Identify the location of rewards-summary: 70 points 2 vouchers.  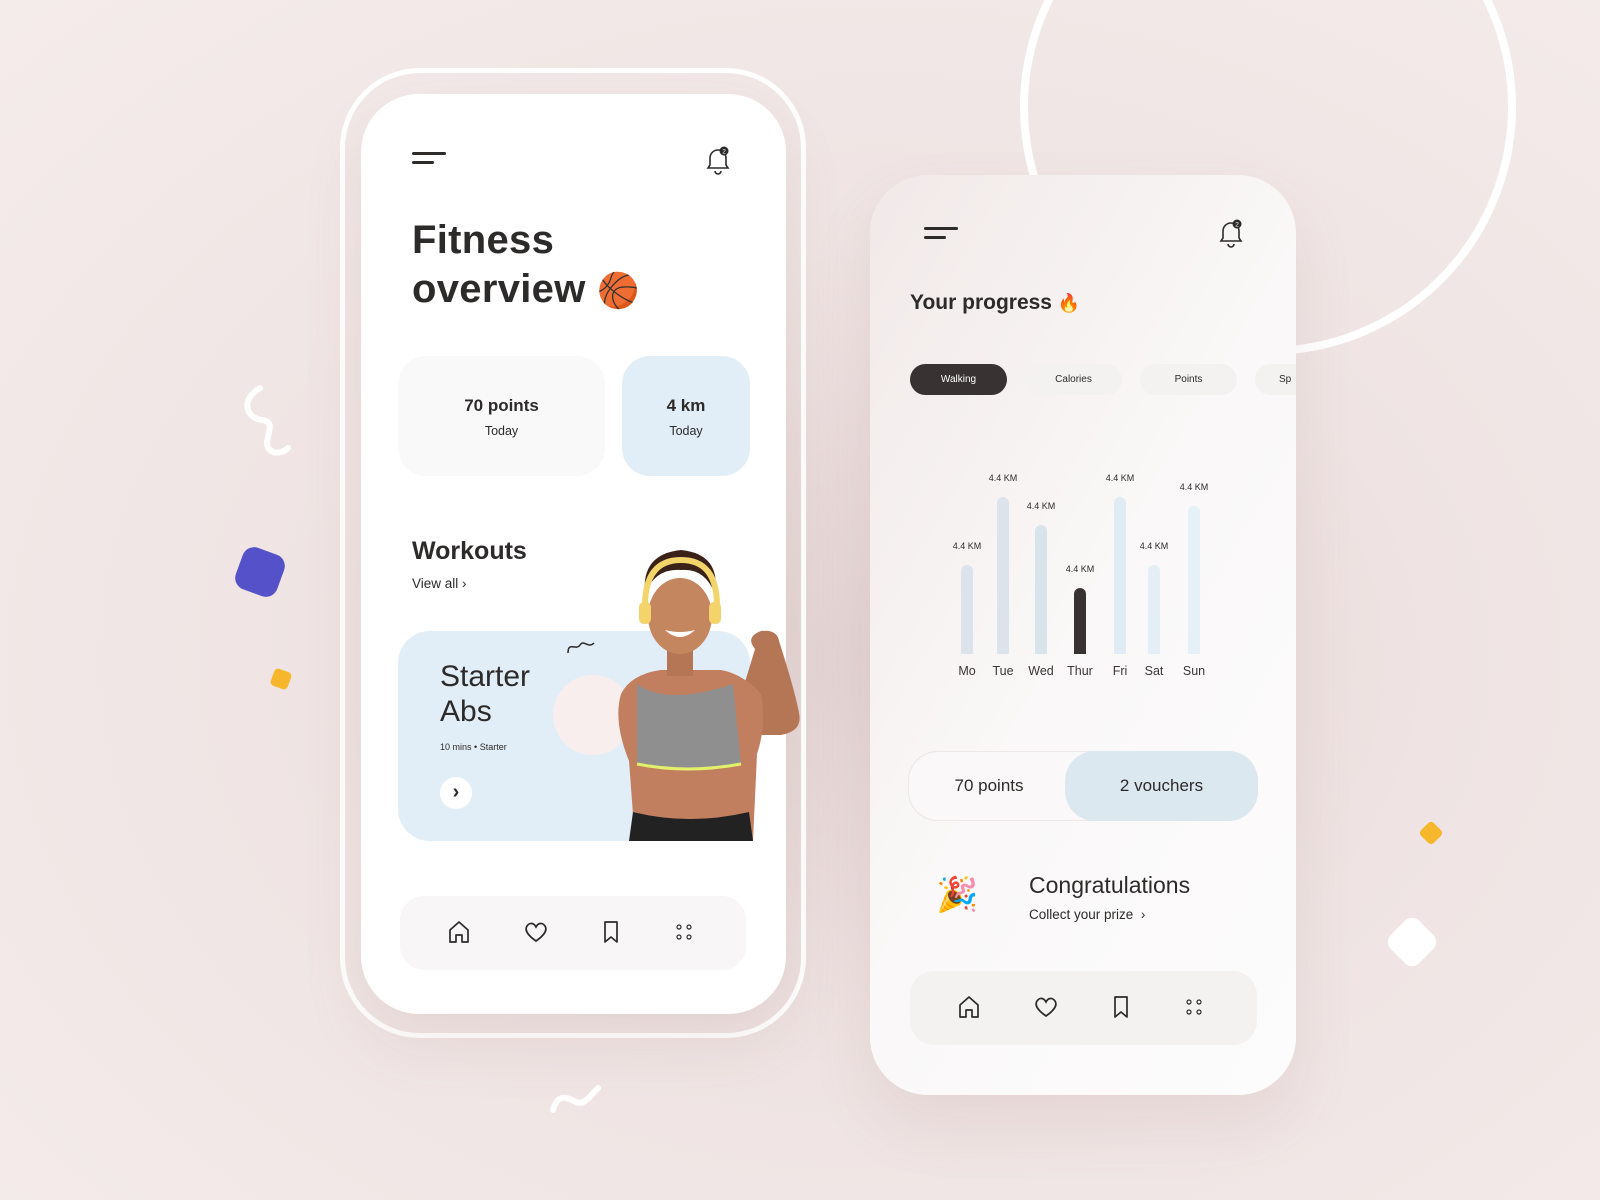
(1083, 786).